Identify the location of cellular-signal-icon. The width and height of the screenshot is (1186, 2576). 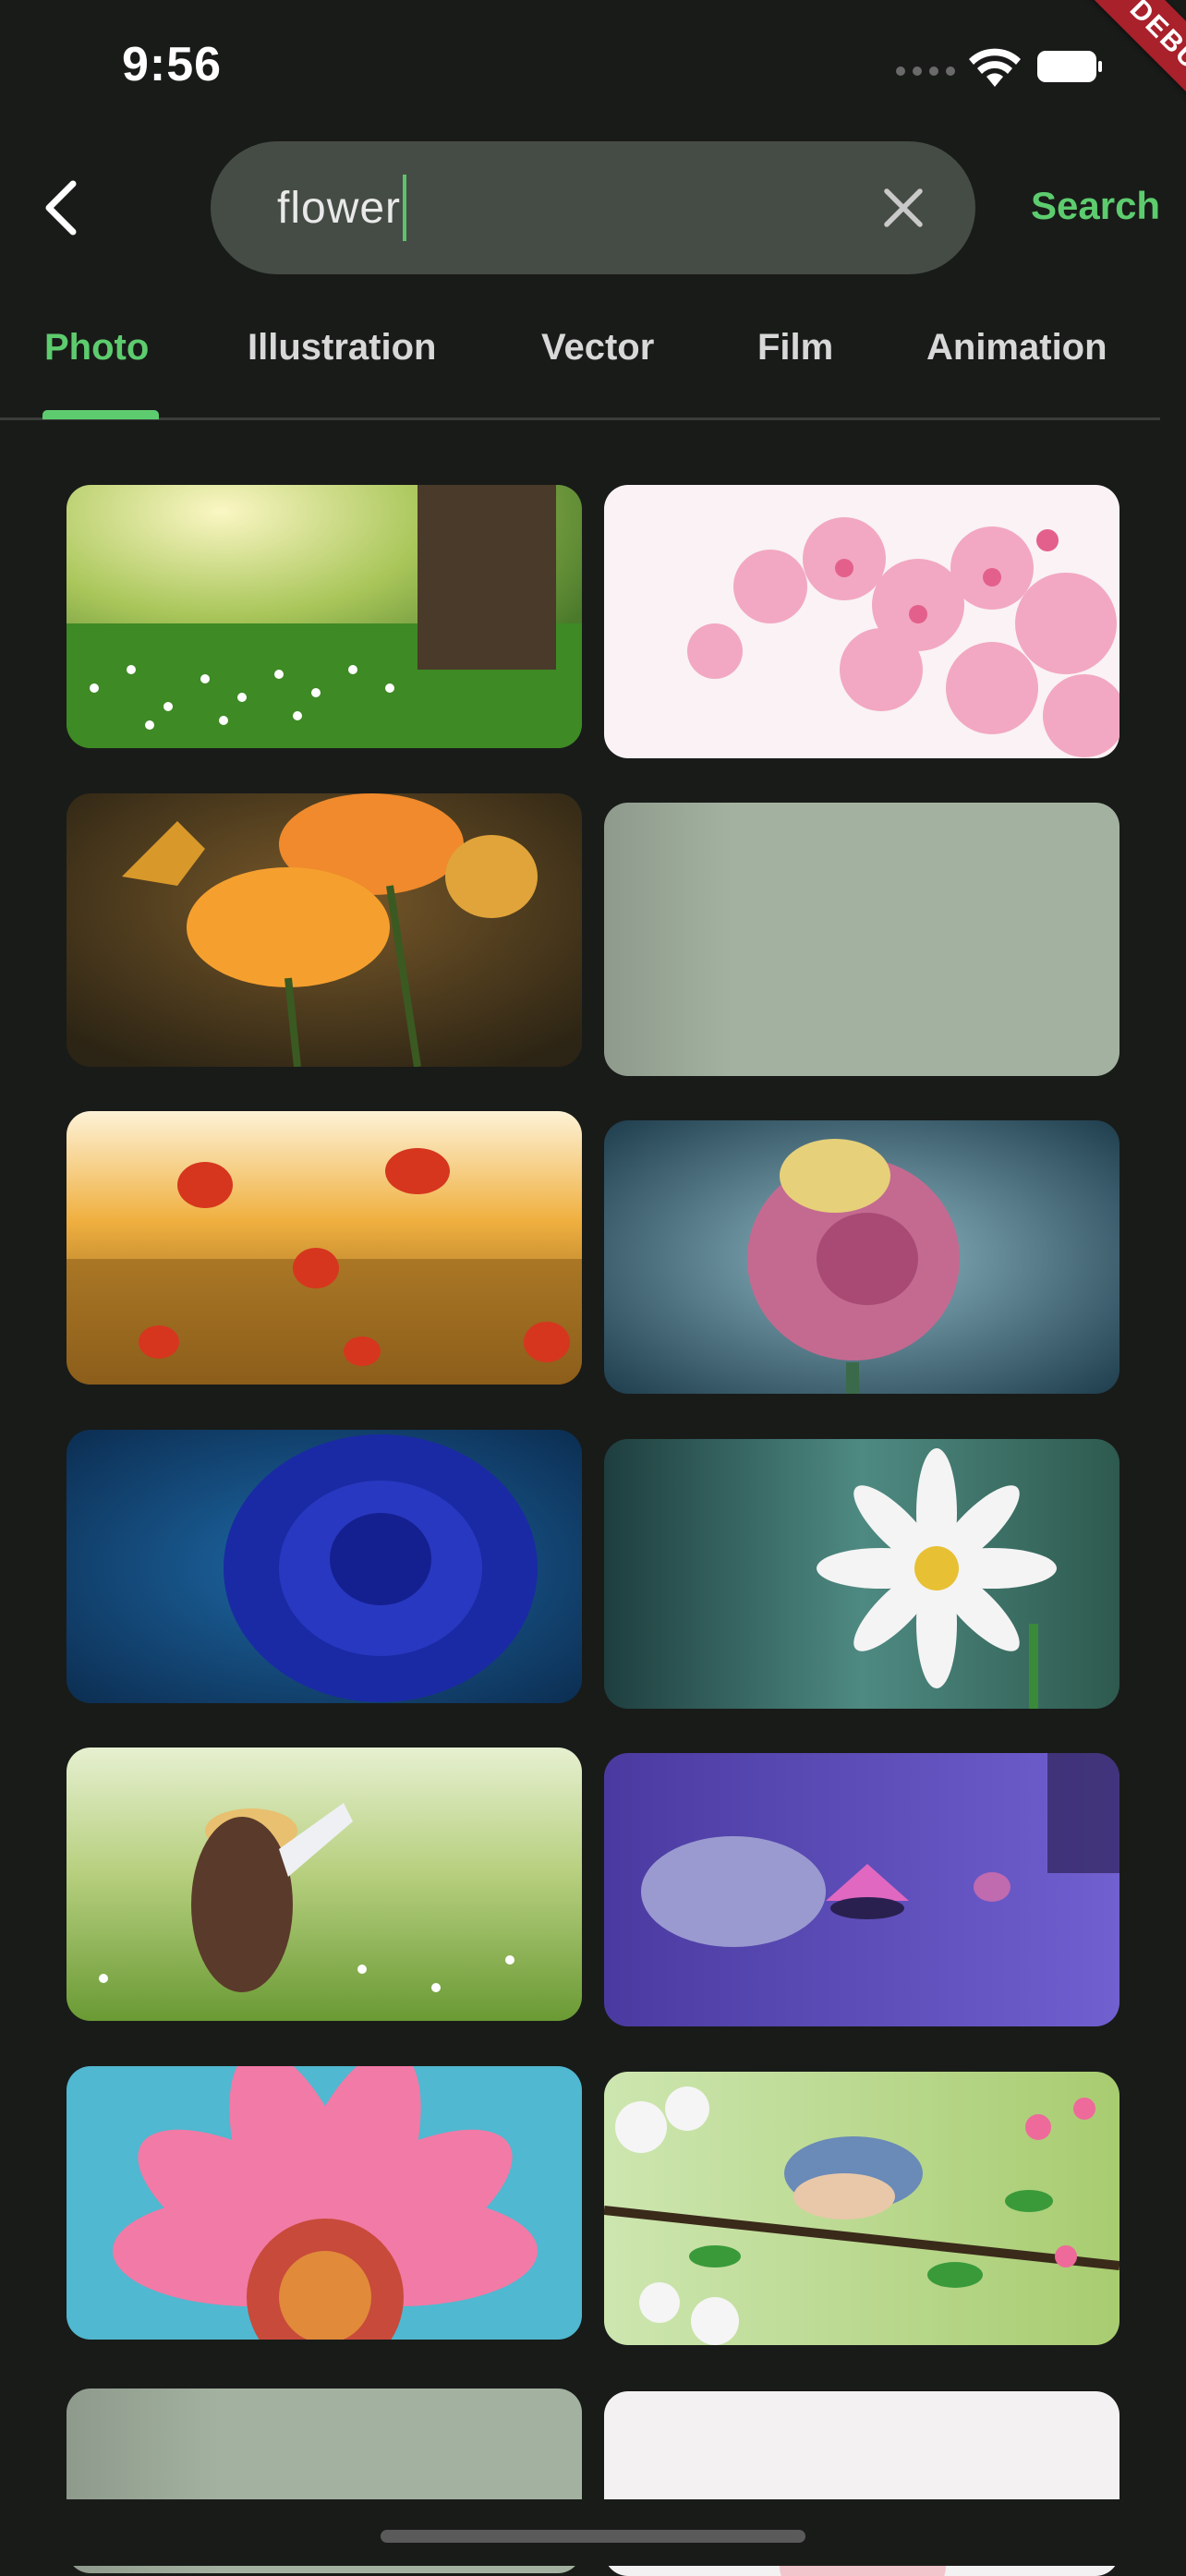
(926, 71).